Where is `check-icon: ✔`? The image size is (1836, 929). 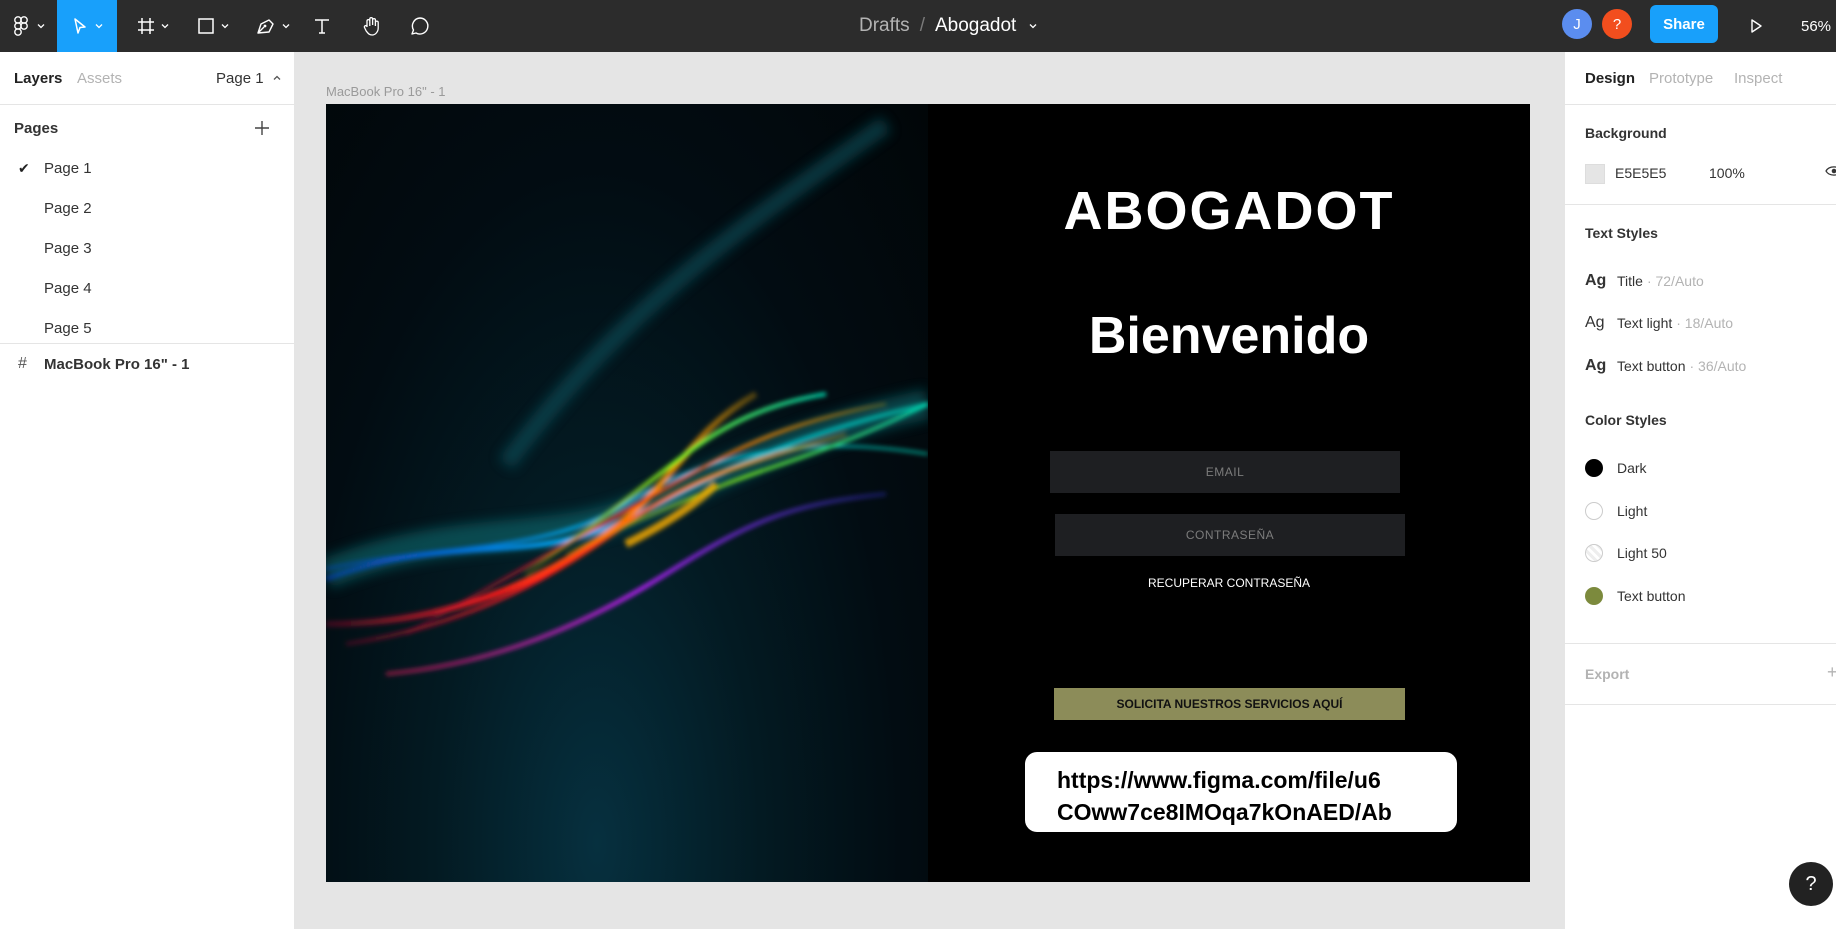
check-icon: ✔ is located at coordinates (24, 167).